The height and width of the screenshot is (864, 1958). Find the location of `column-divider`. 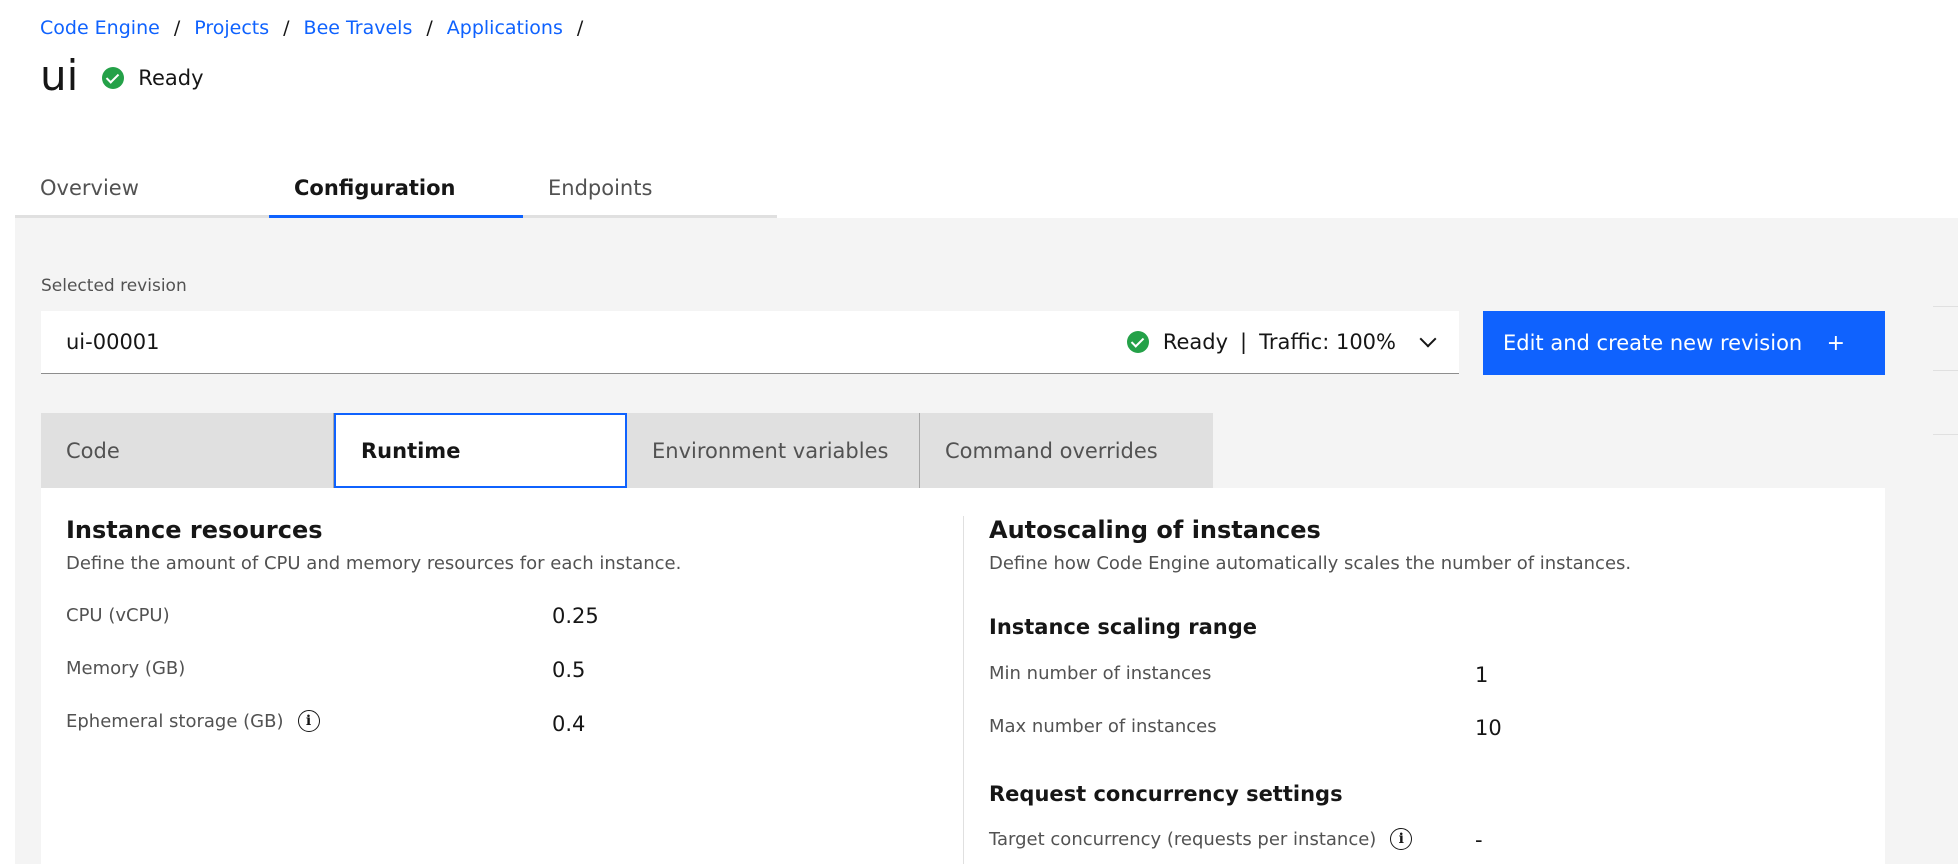

column-divider is located at coordinates (963, 690).